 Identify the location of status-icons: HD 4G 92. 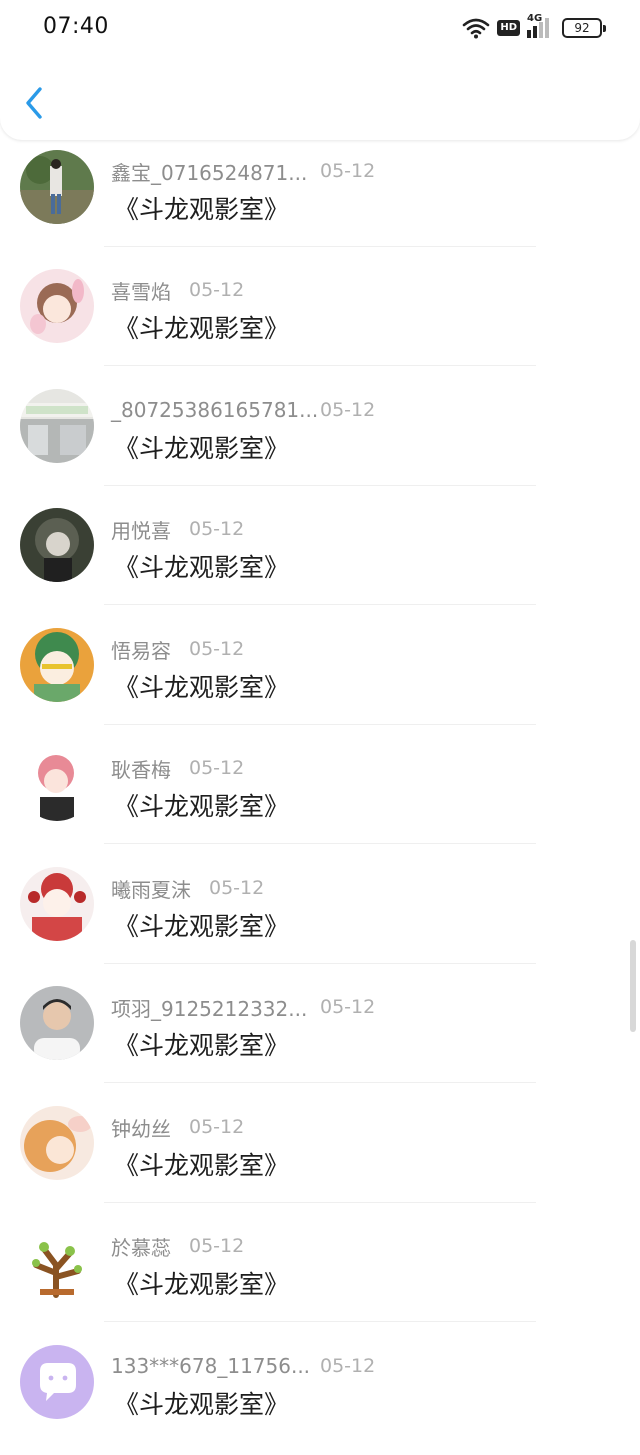
(534, 27).